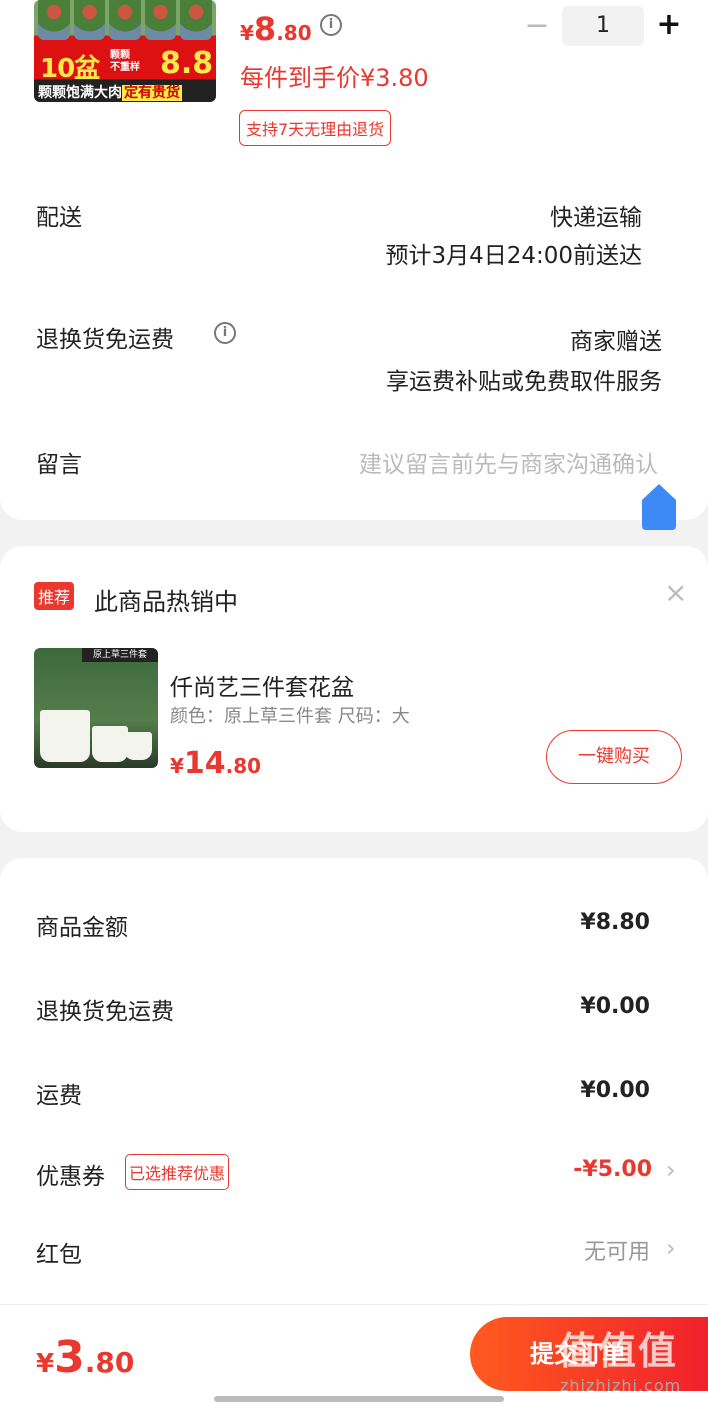 The height and width of the screenshot is (1404, 708). Describe the element at coordinates (615, 922) in the screenshot. I see `goods-amount-value: ¥8.80` at that location.